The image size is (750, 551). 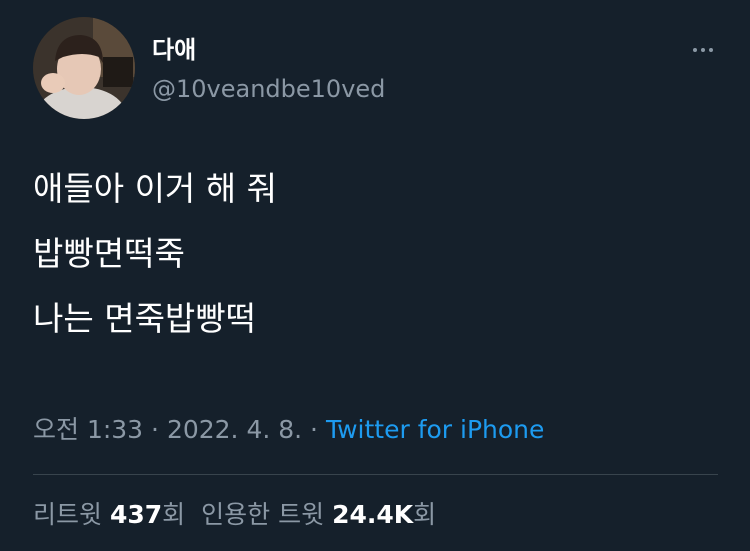 I want to click on tweet-source-link: Twitter for iPhone, so click(x=435, y=429).